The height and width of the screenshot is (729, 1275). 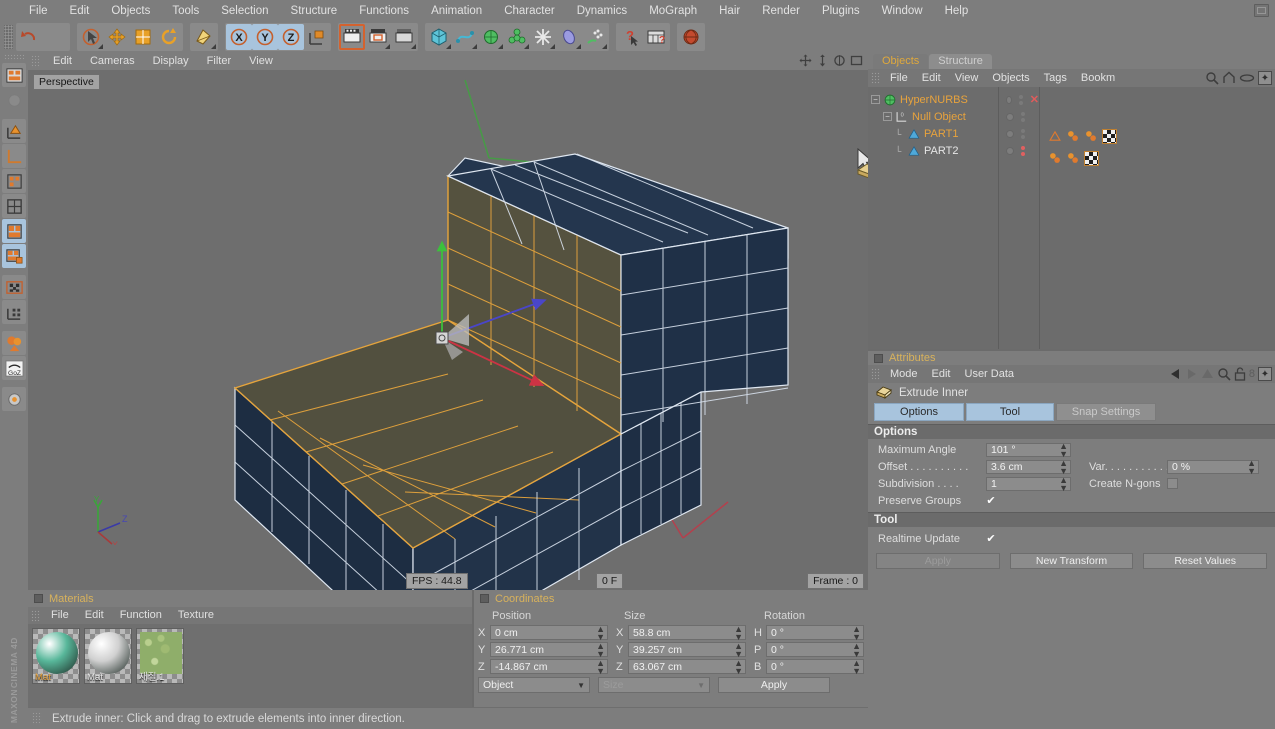 I want to click on maximize-view-icon, so click(x=856, y=60).